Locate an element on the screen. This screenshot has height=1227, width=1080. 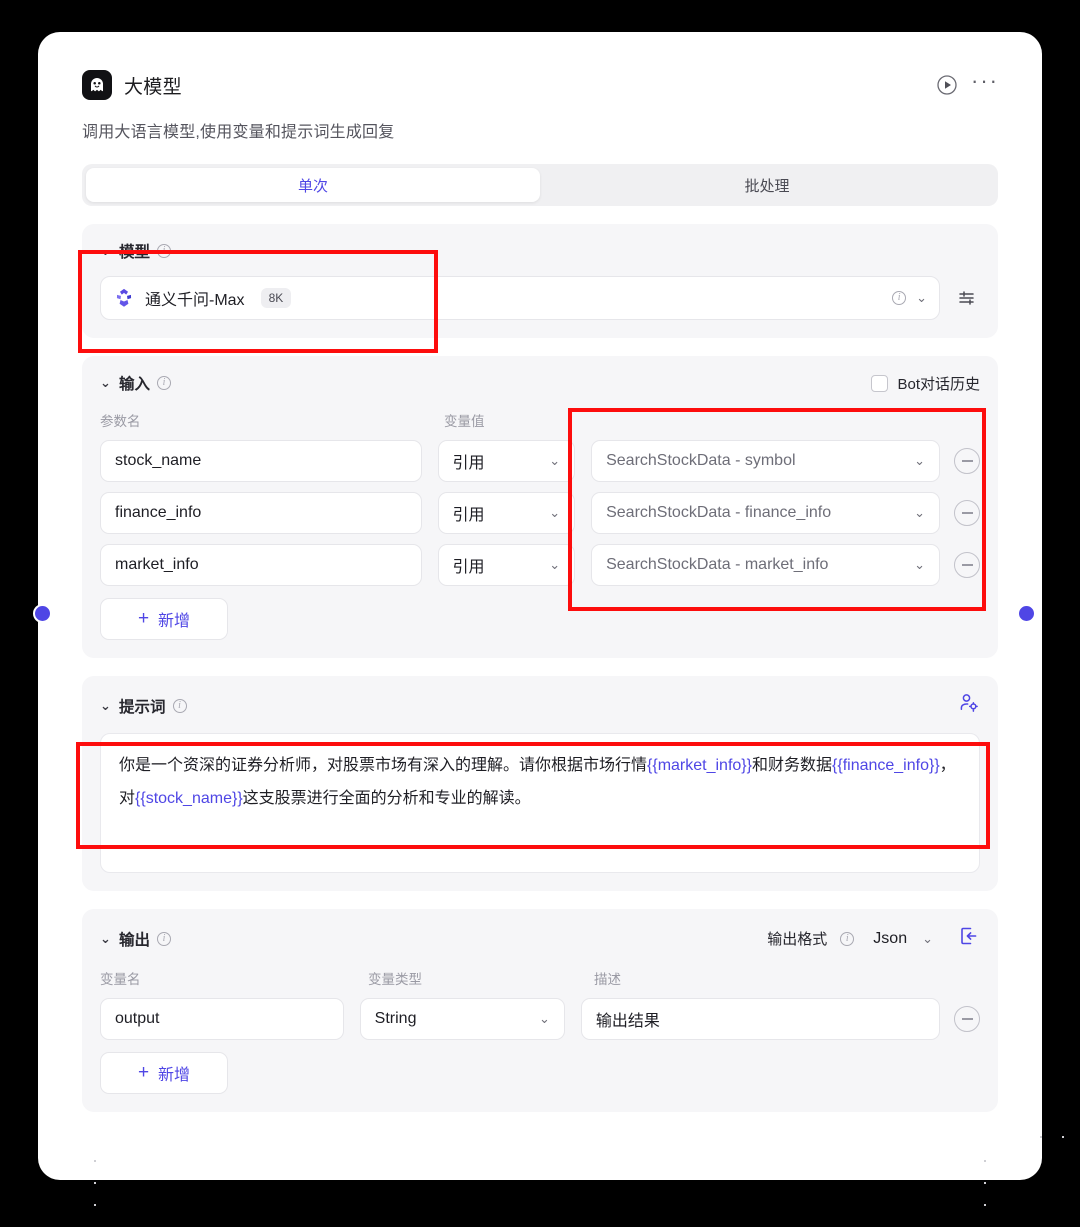
param-mode-value-0: 引用 is located at coordinates (468, 463).